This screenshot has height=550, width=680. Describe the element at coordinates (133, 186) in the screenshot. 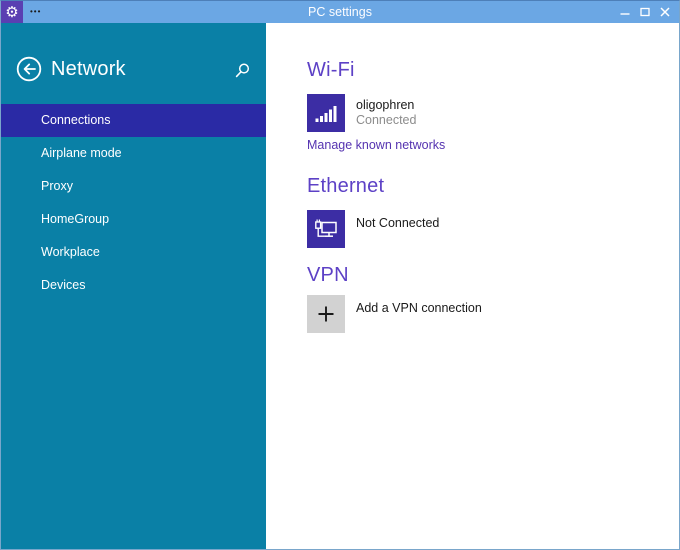

I see `sidebar-item-proxy: Proxy` at that location.